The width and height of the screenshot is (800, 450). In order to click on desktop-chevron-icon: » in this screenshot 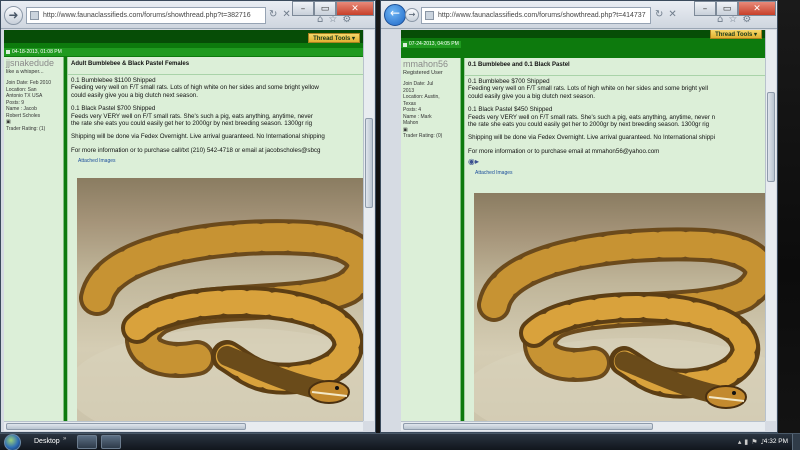, I will do `click(64, 439)`.